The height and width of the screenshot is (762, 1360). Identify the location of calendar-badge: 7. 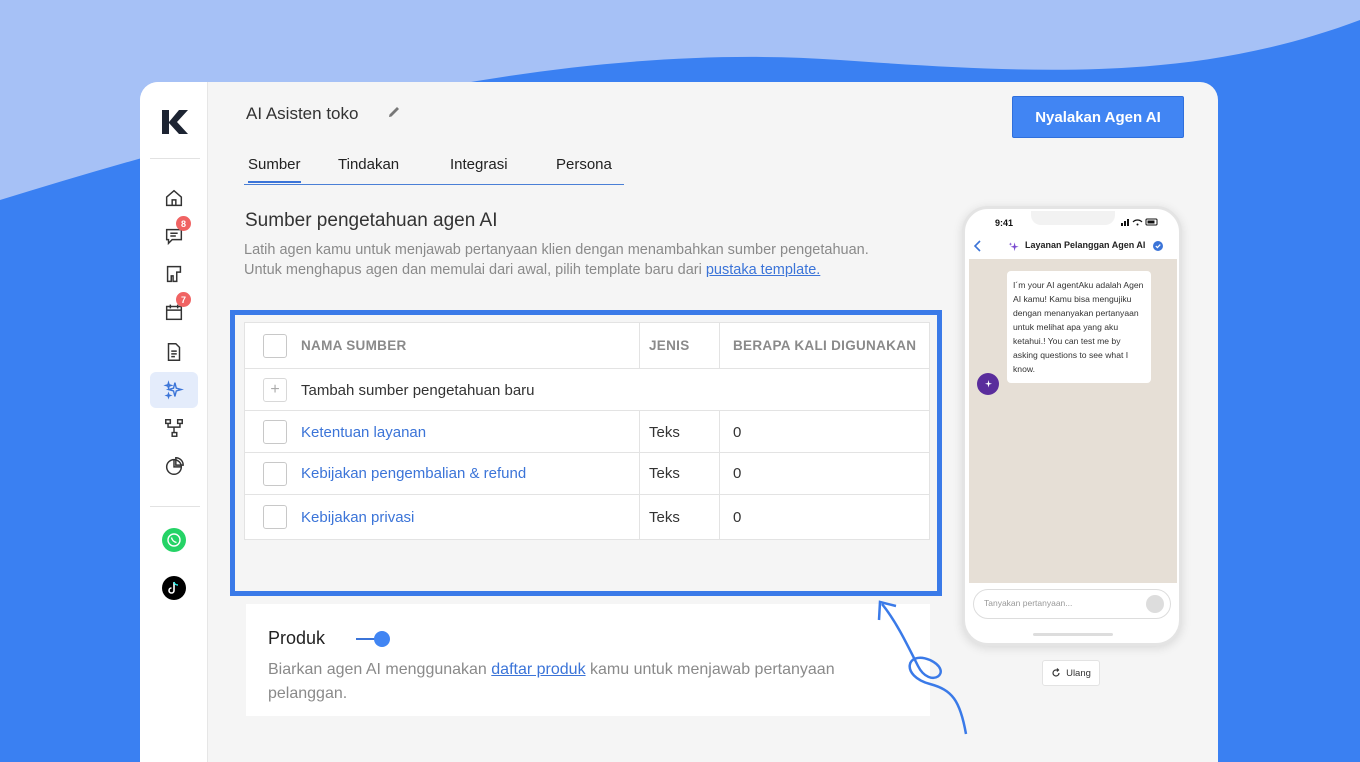
(183, 299).